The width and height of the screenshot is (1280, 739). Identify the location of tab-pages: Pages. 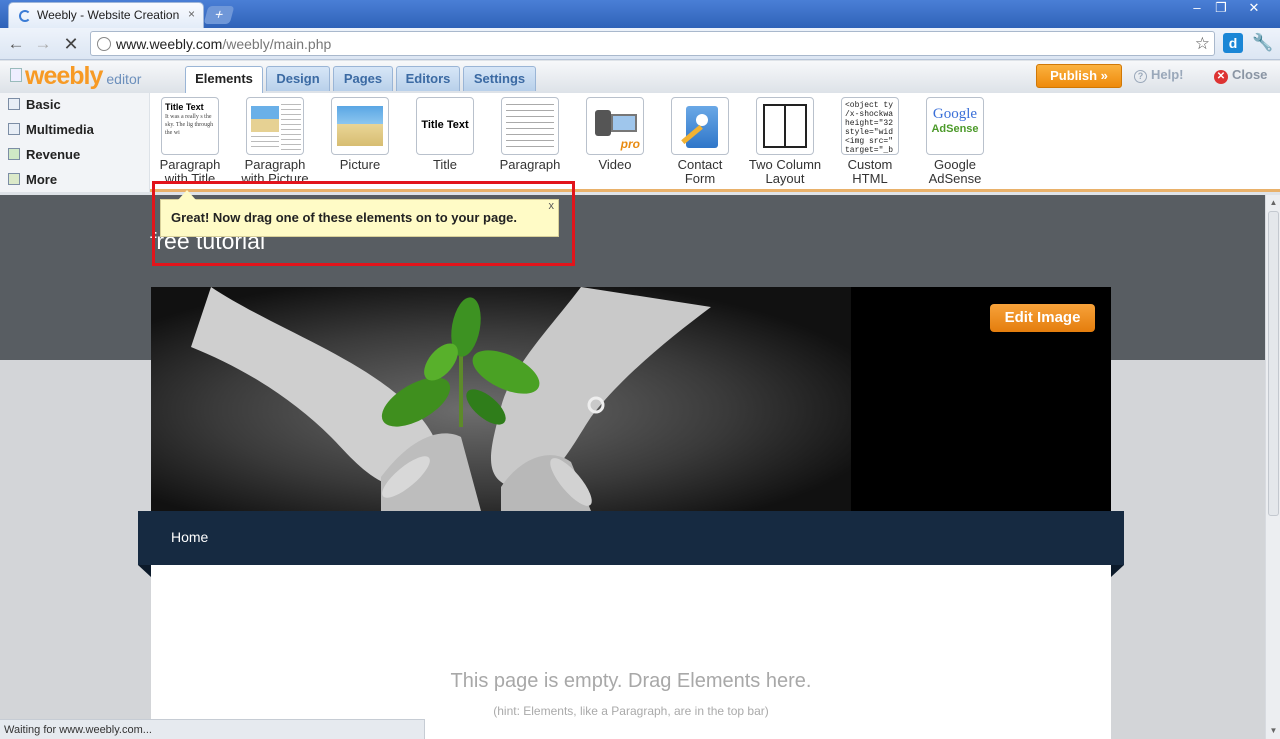
(363, 78).